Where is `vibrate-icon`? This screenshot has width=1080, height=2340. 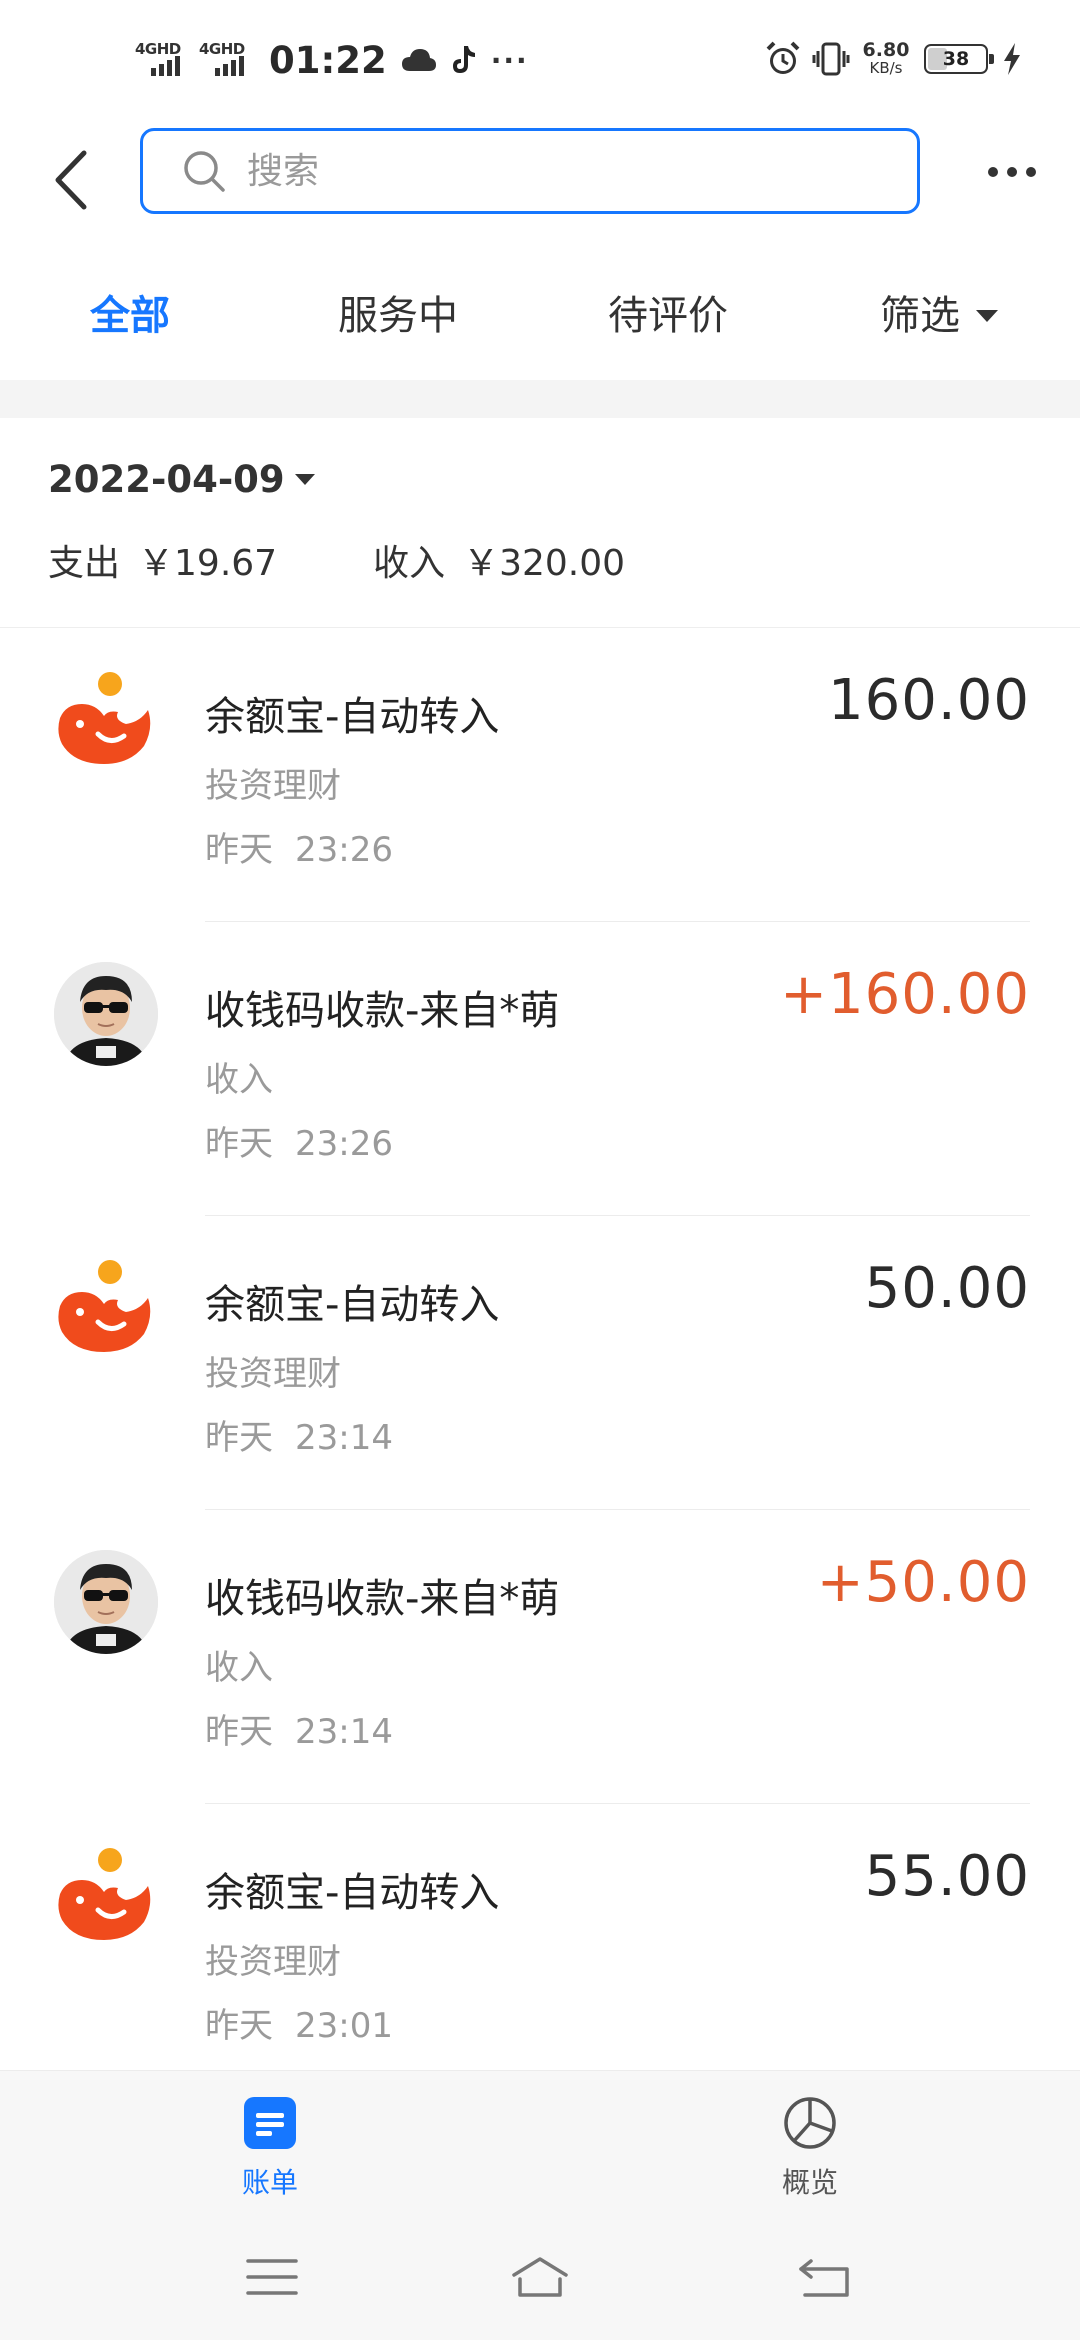 vibrate-icon is located at coordinates (831, 59).